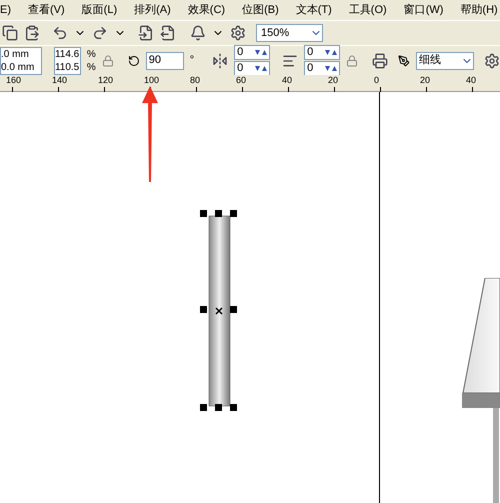 This screenshot has height=503, width=500. Describe the element at coordinates (152, 10) in the screenshot. I see `menu-item: 排列(A)` at that location.